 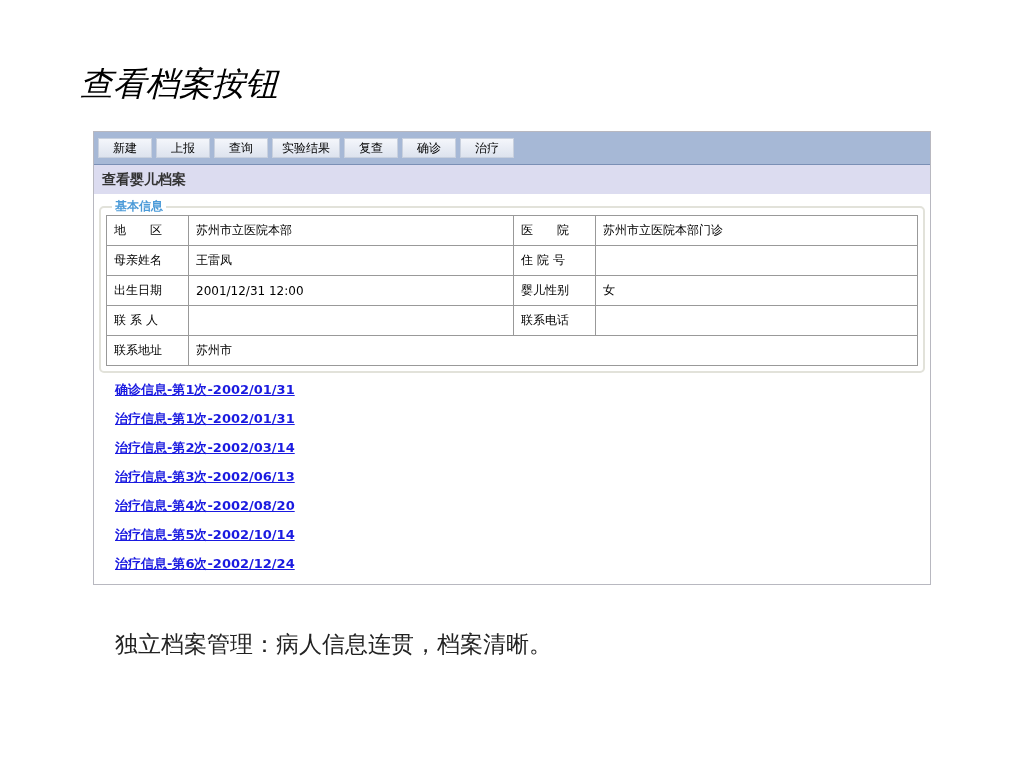 What do you see at coordinates (147, 260) in the screenshot?
I see `field-label: 母亲姓名` at bounding box center [147, 260].